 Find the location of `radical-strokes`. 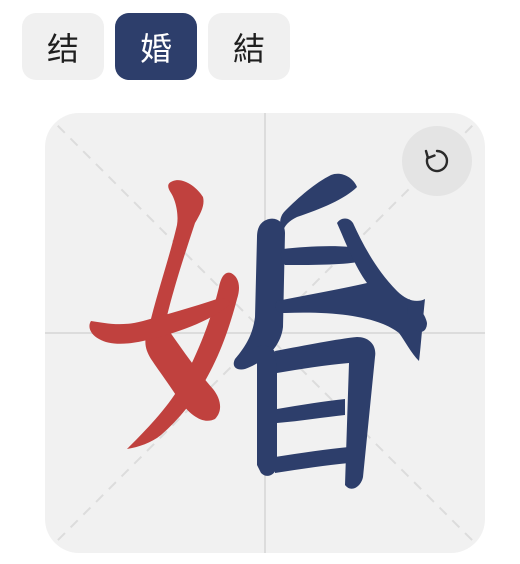

radical-strokes is located at coordinates (164, 314).